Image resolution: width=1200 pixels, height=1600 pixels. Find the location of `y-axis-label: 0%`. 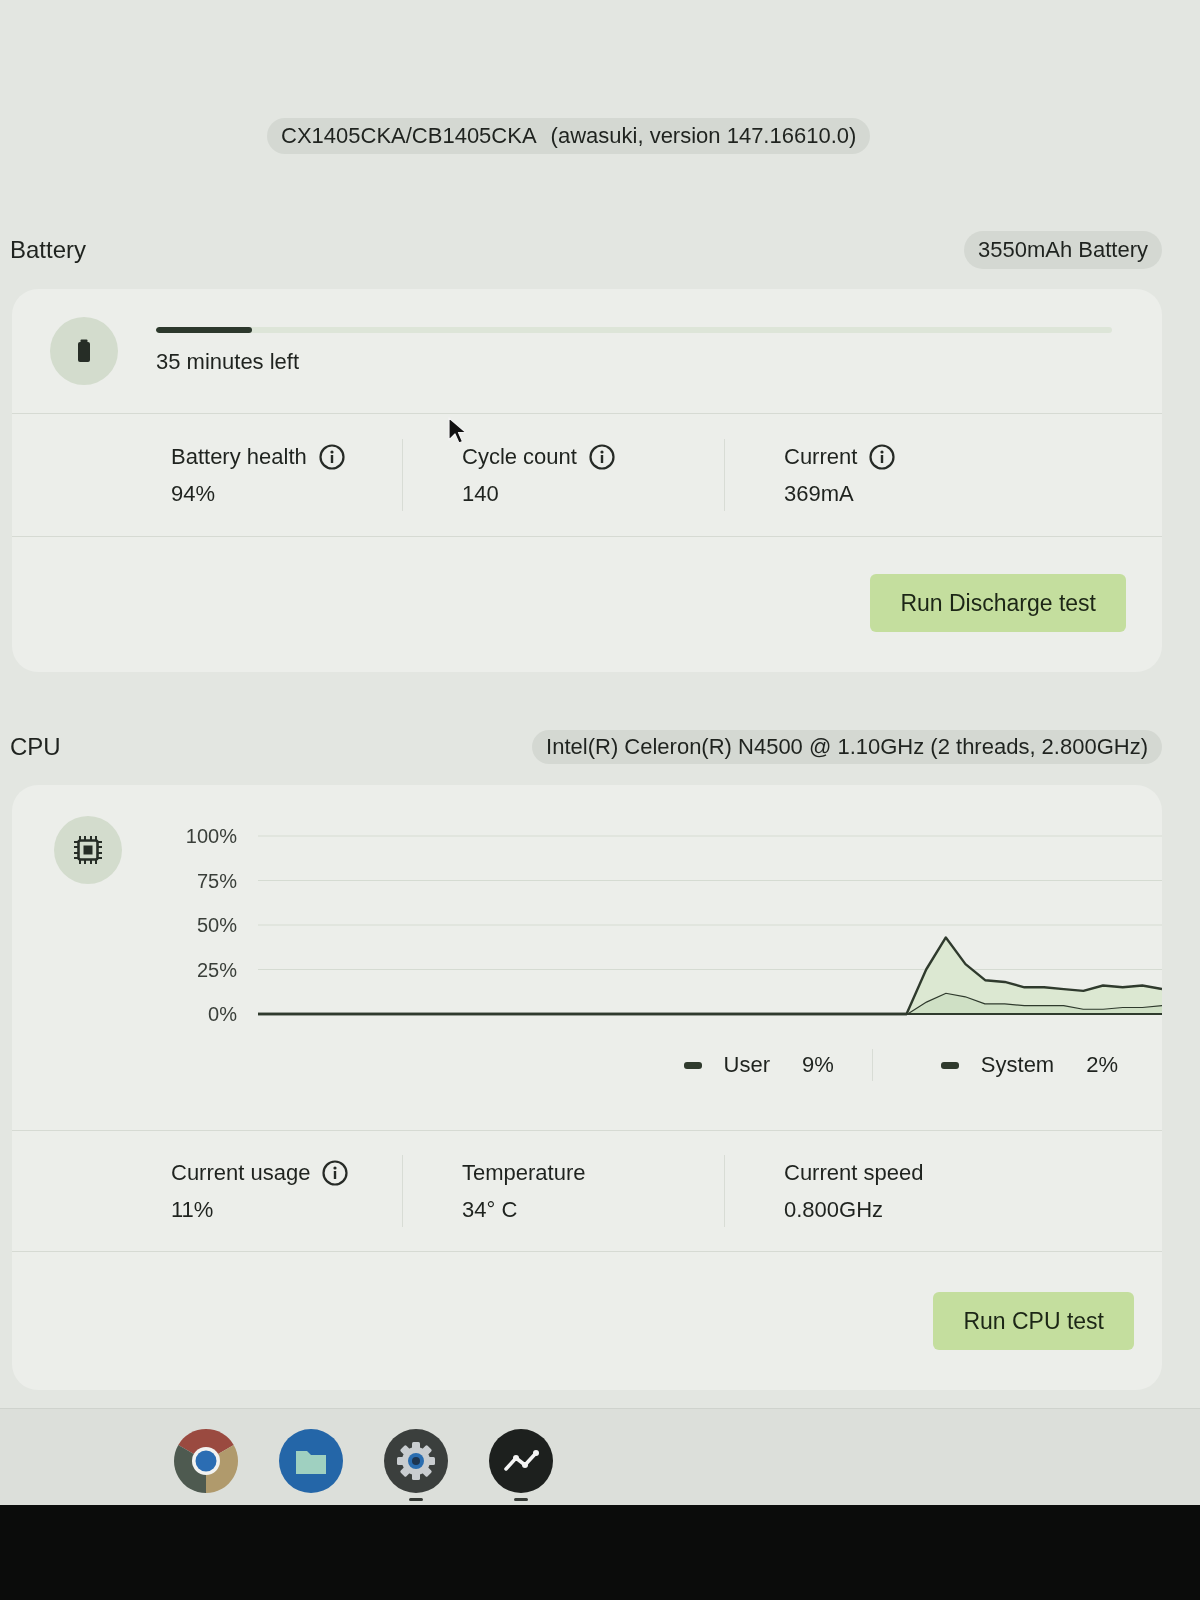

y-axis-label: 0% is located at coordinates (222, 1014).